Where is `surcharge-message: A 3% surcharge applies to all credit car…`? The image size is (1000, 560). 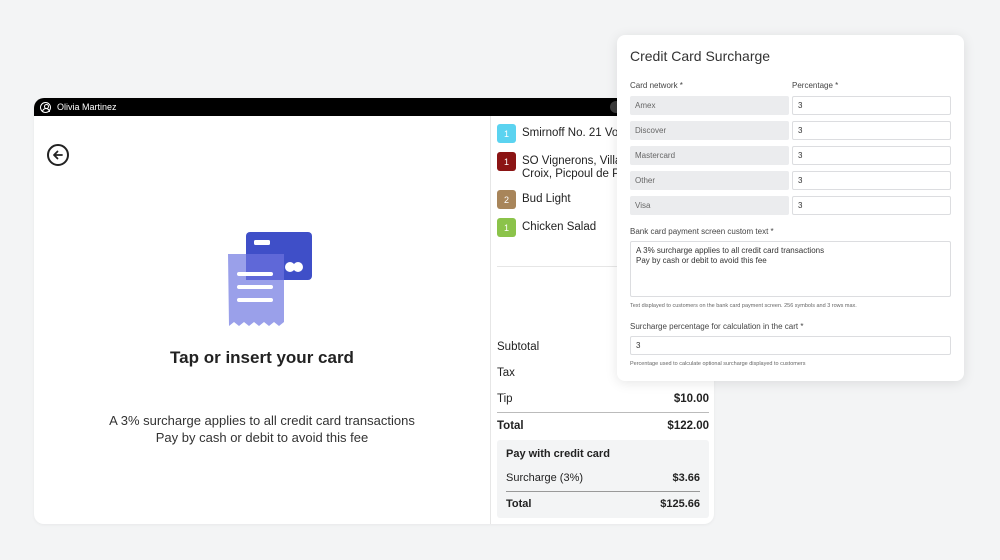
surcharge-message: A 3% surcharge applies to all credit car… is located at coordinates (262, 429).